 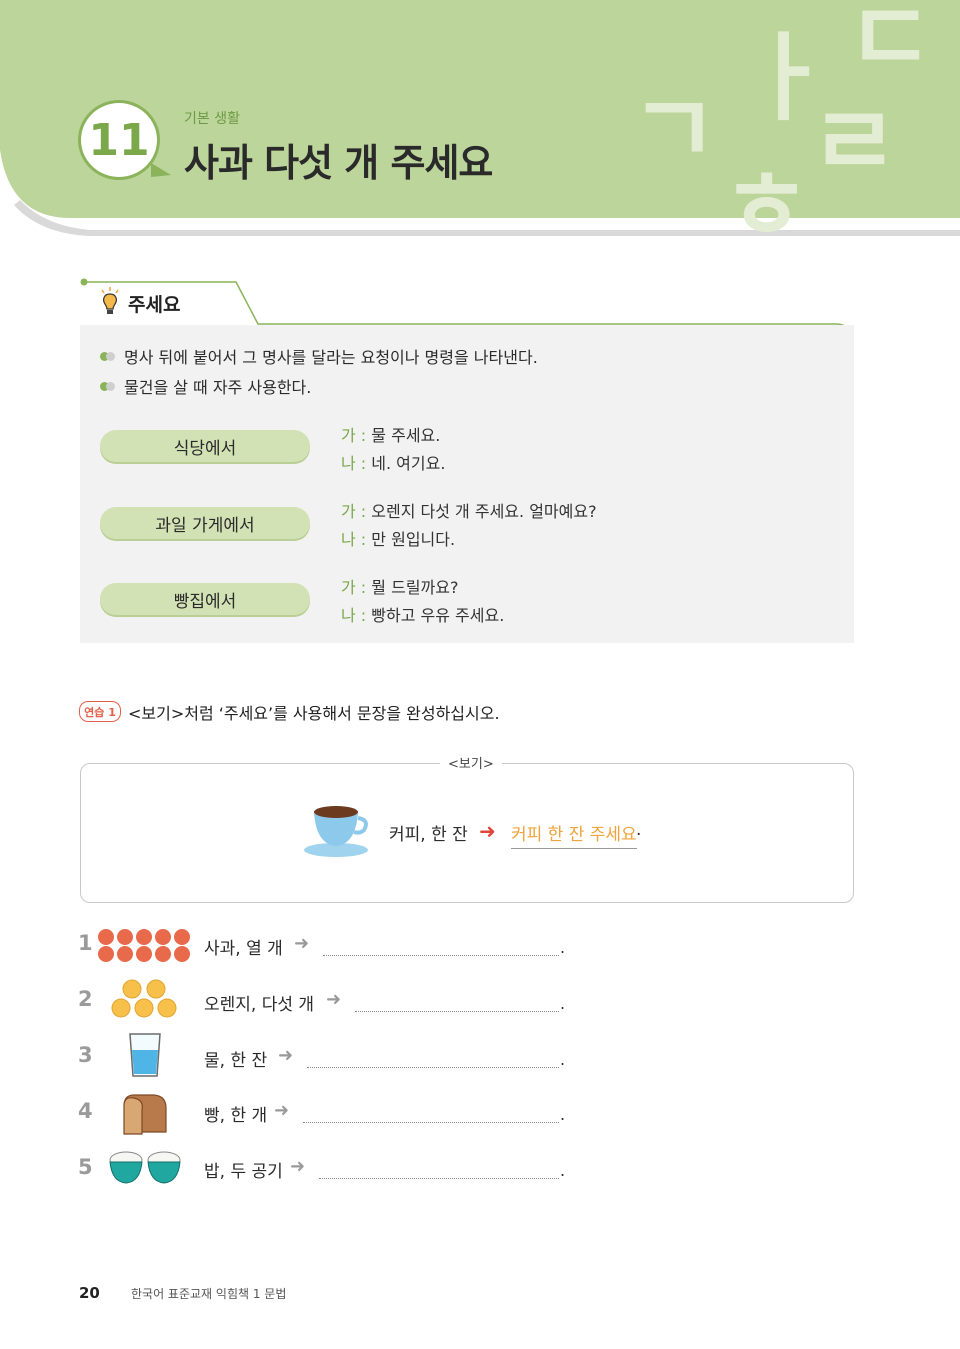 I want to click on grammar-bullet: 명사 뒤에 붙어서 그 명사를 달라는 요청이나 명령을 나타낸다., so click(x=319, y=356).